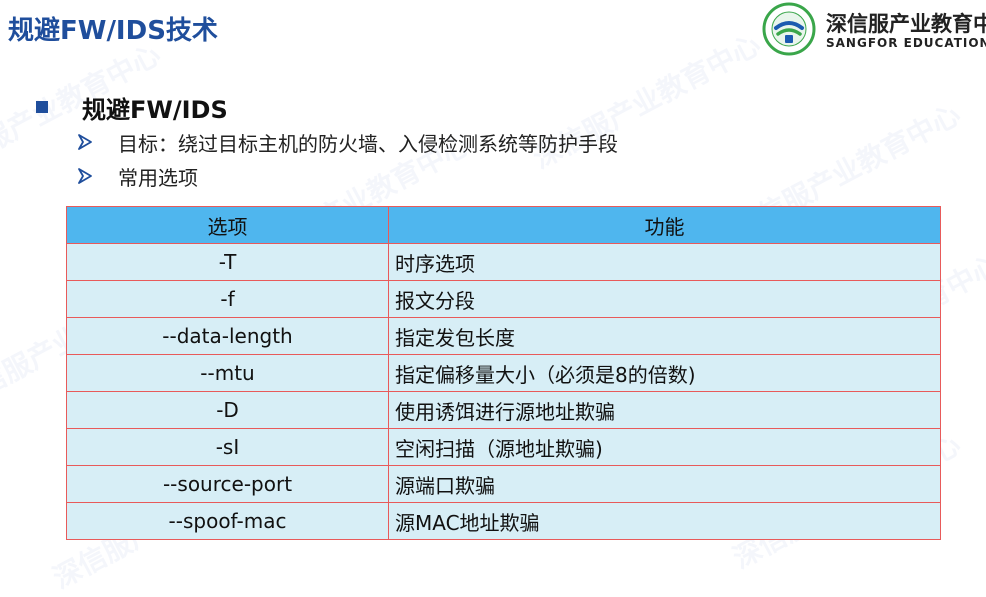  Describe the element at coordinates (664, 447) in the screenshot. I see `function-cell: 空闲扫描（源地址欺骗)` at that location.